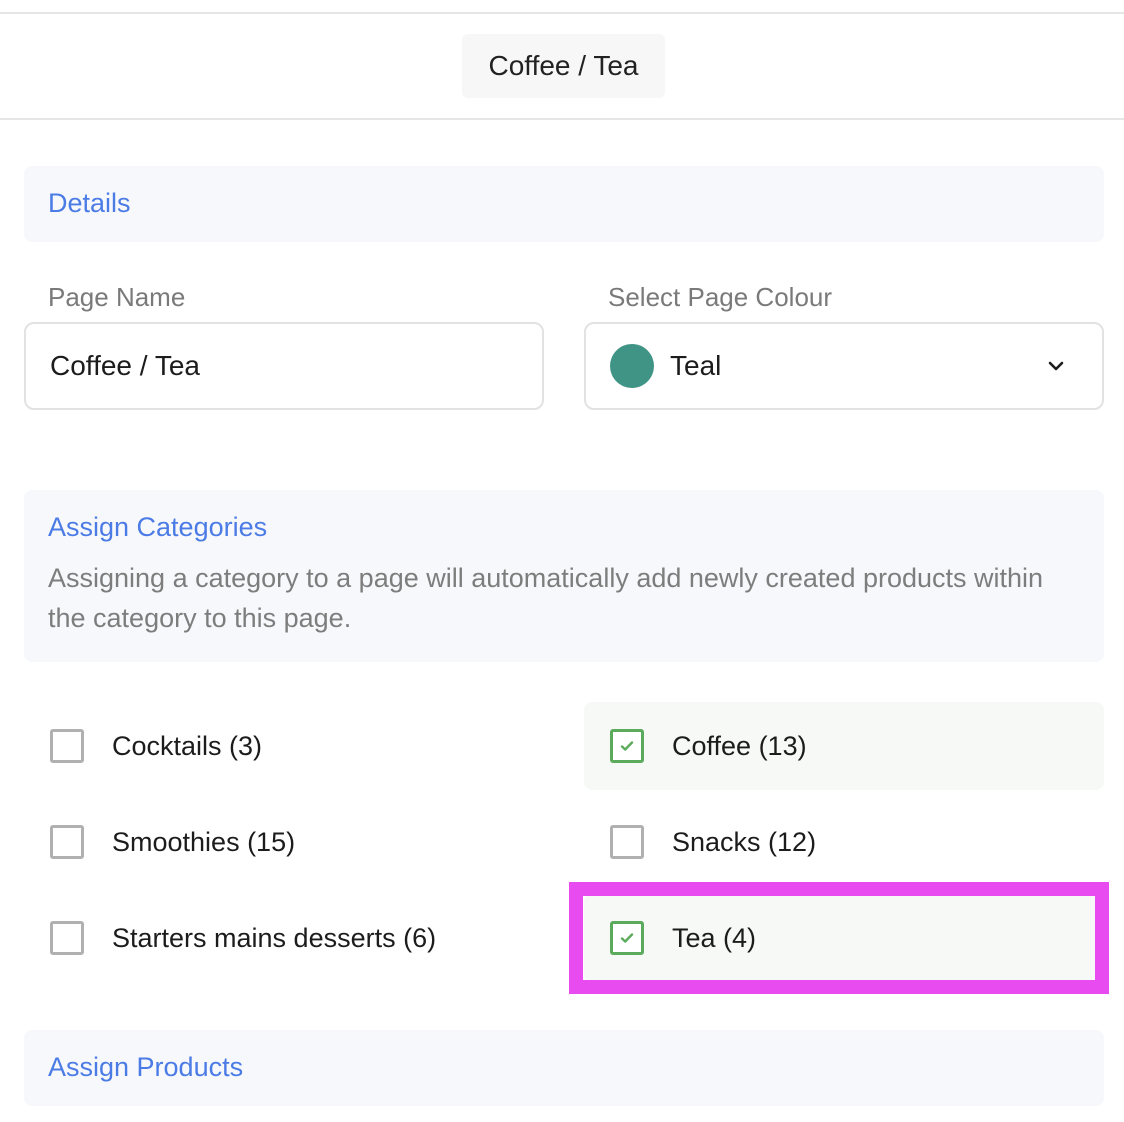  Describe the element at coordinates (564, 204) in the screenshot. I see `details-section-header` at that location.